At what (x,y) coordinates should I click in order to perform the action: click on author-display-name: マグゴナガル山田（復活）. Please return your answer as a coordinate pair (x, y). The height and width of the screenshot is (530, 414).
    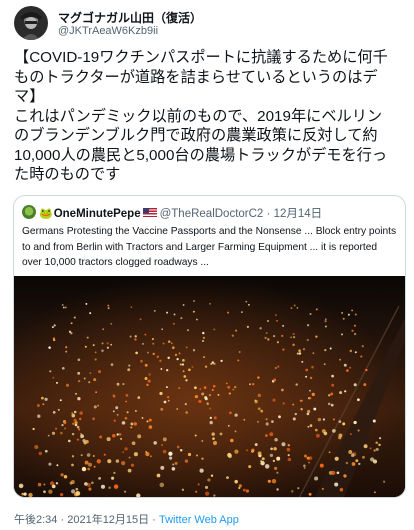
    Looking at the image, I should click on (130, 17).